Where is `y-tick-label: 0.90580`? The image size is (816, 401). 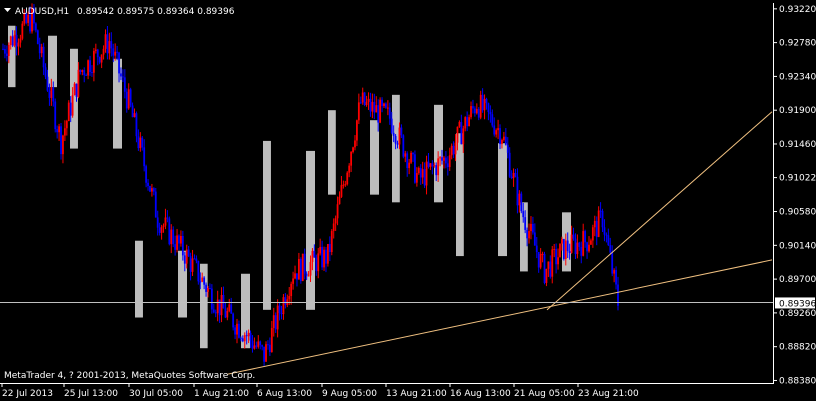
y-tick-label: 0.90580 is located at coordinates (797, 213).